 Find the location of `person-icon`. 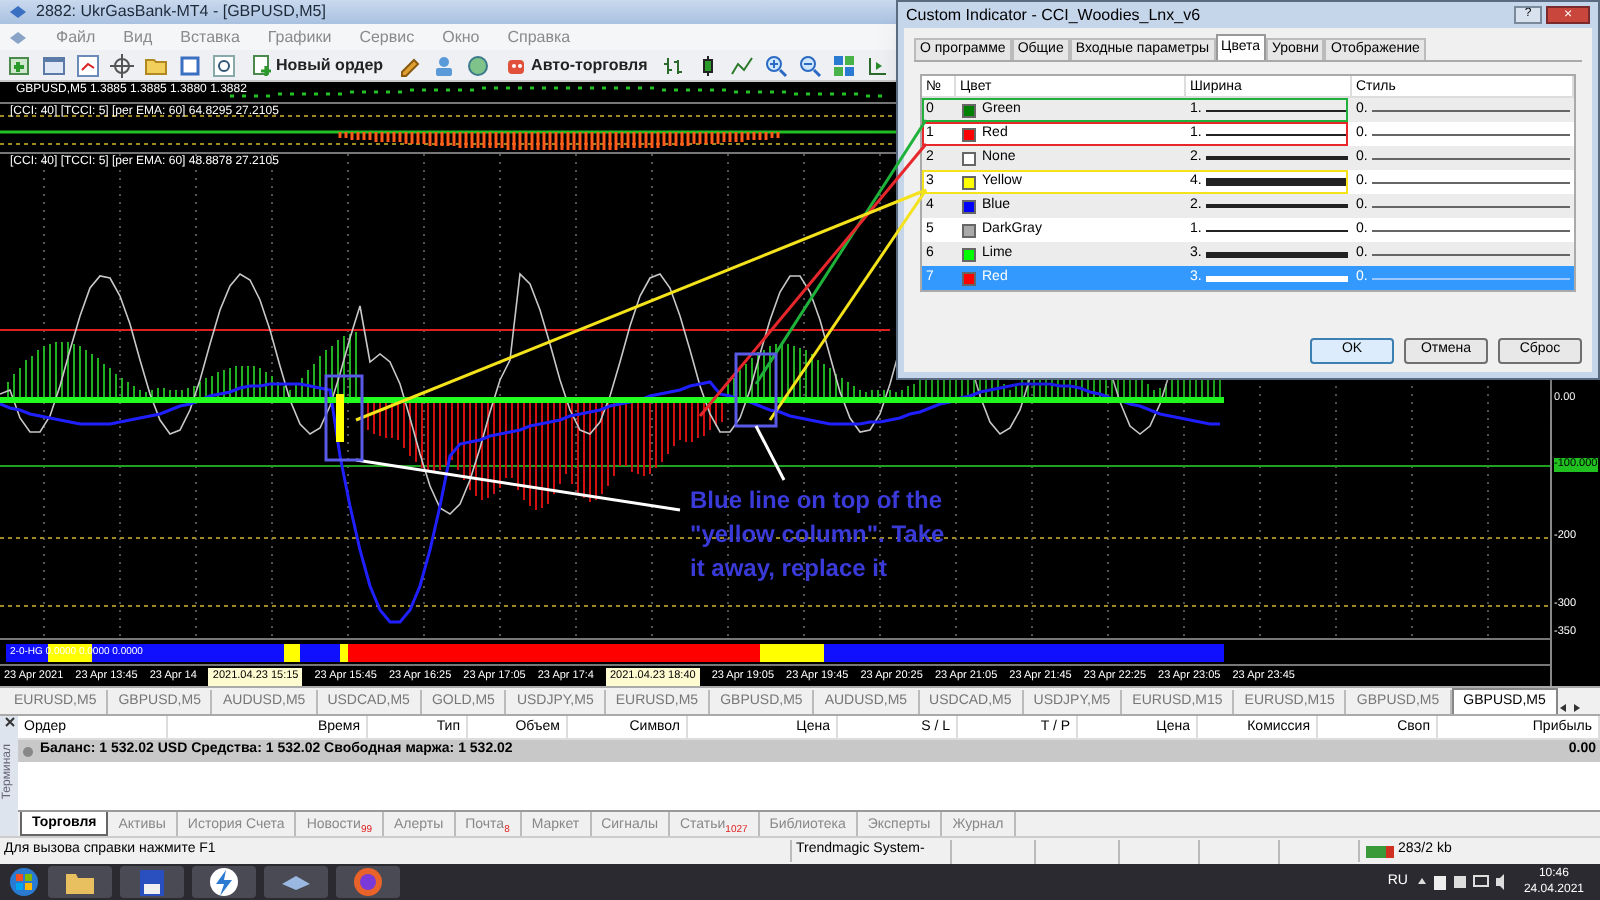

person-icon is located at coordinates (443, 65).